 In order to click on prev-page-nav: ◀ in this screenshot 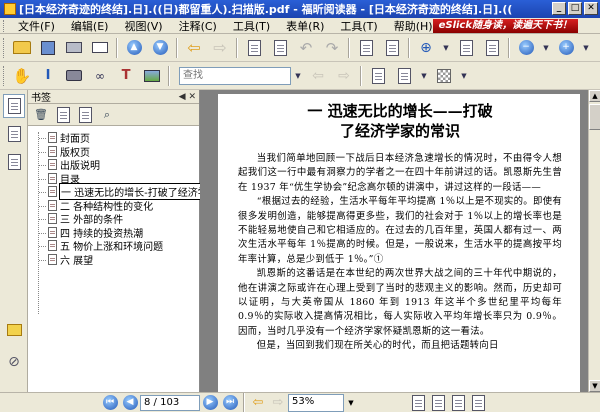, I will do `click(130, 403)`.